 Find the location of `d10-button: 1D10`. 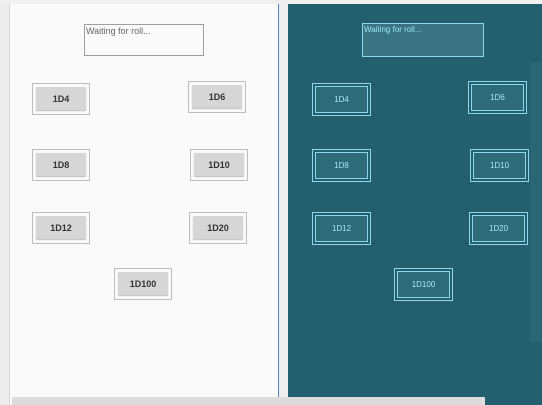

d10-button: 1D10 is located at coordinates (219, 165).